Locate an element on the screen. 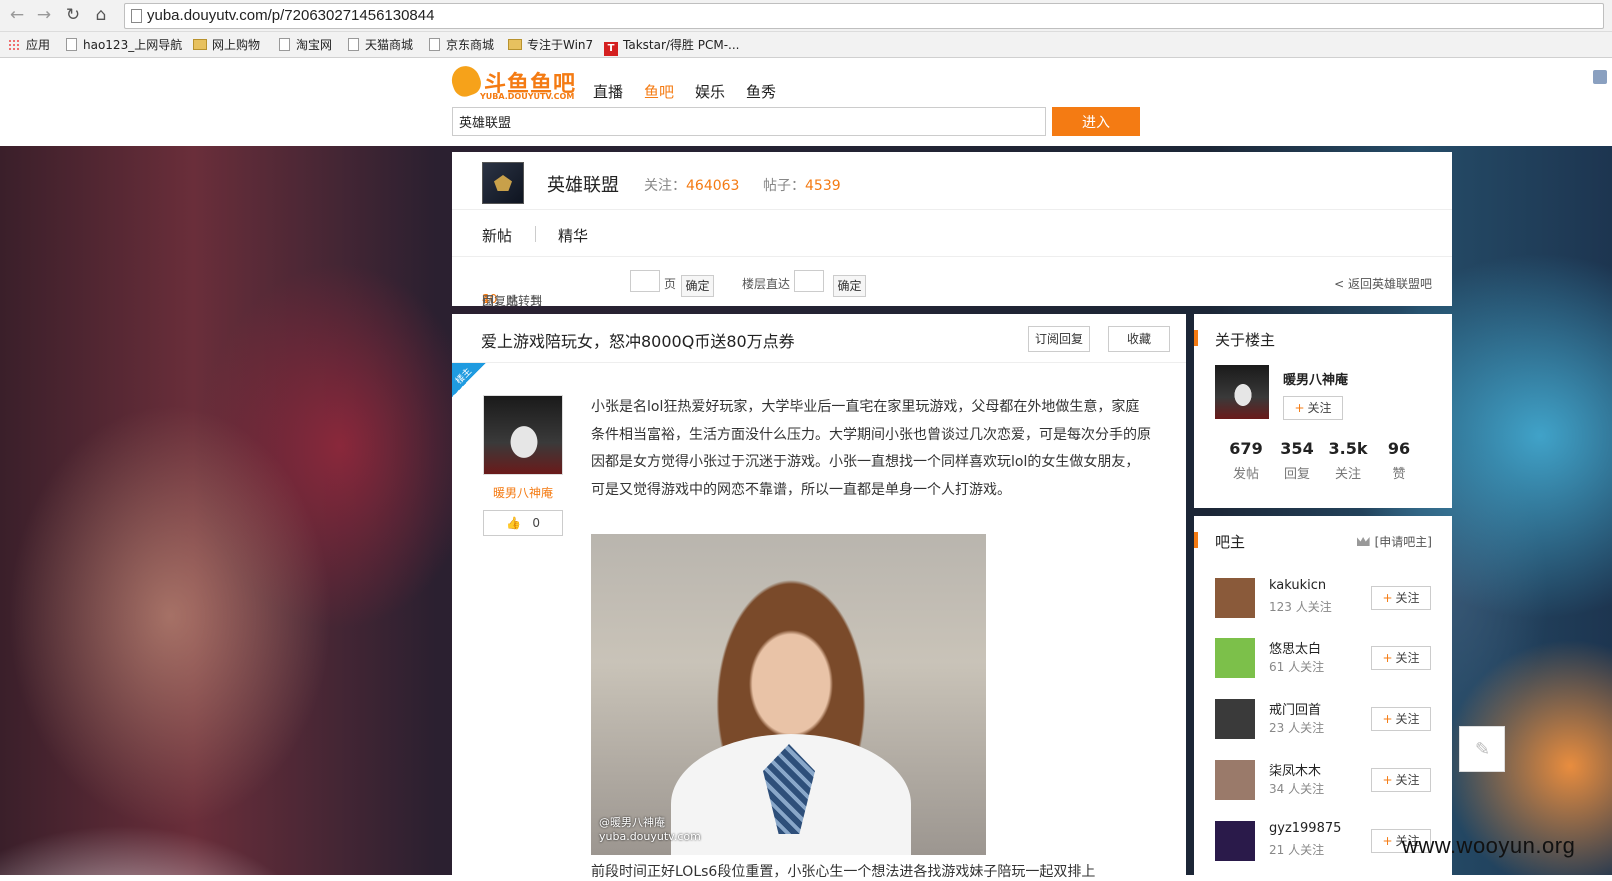 The height and width of the screenshot is (881, 1612). write-post-button: ✎ is located at coordinates (1482, 749).